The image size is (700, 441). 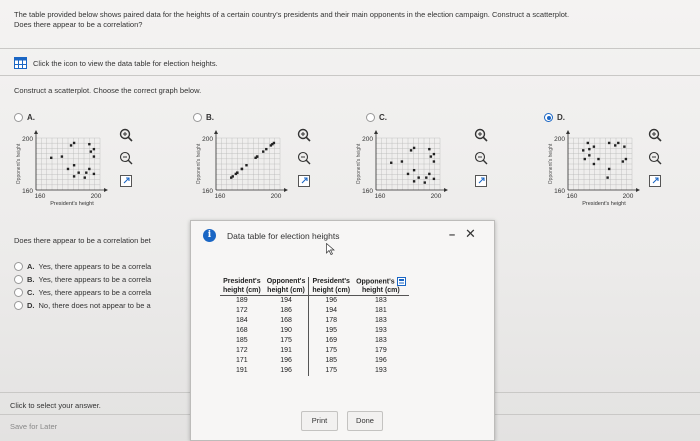 What do you see at coordinates (319, 421) in the screenshot?
I see `print-button: Print` at bounding box center [319, 421].